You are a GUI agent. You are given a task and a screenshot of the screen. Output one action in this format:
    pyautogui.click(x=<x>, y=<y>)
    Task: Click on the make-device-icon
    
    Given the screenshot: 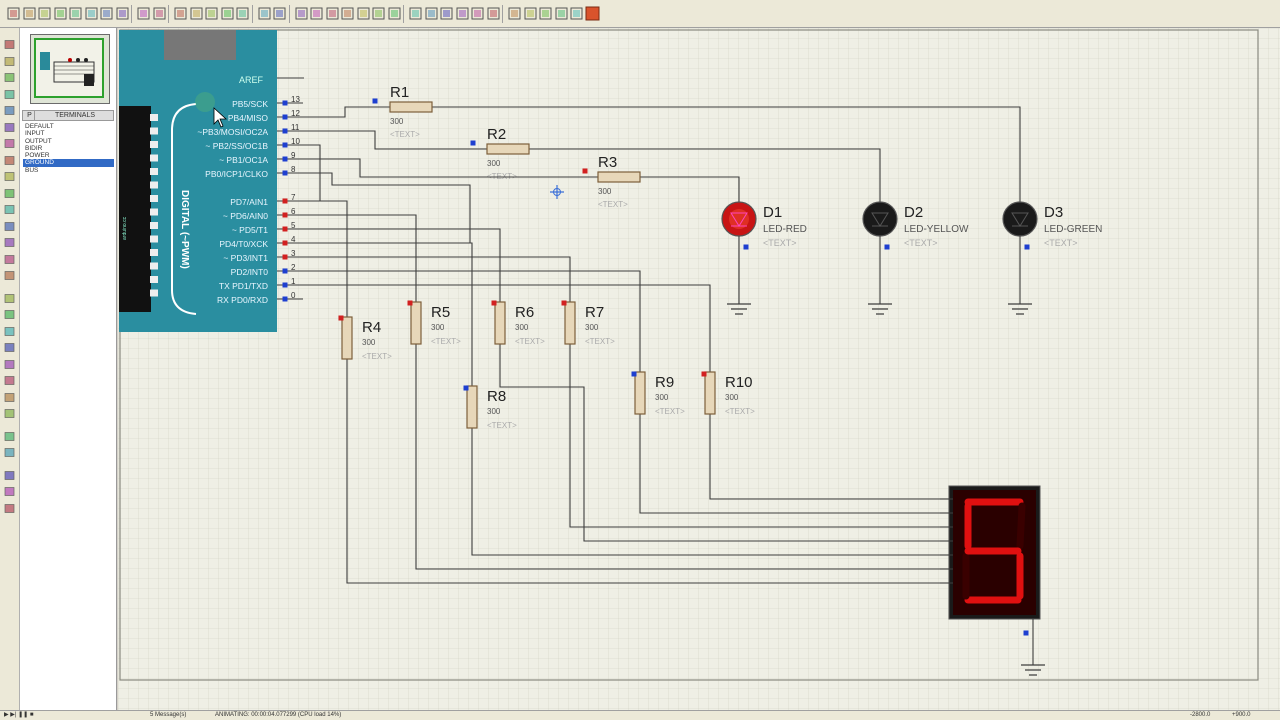 What is the action you would take?
    pyautogui.click(x=431, y=13)
    